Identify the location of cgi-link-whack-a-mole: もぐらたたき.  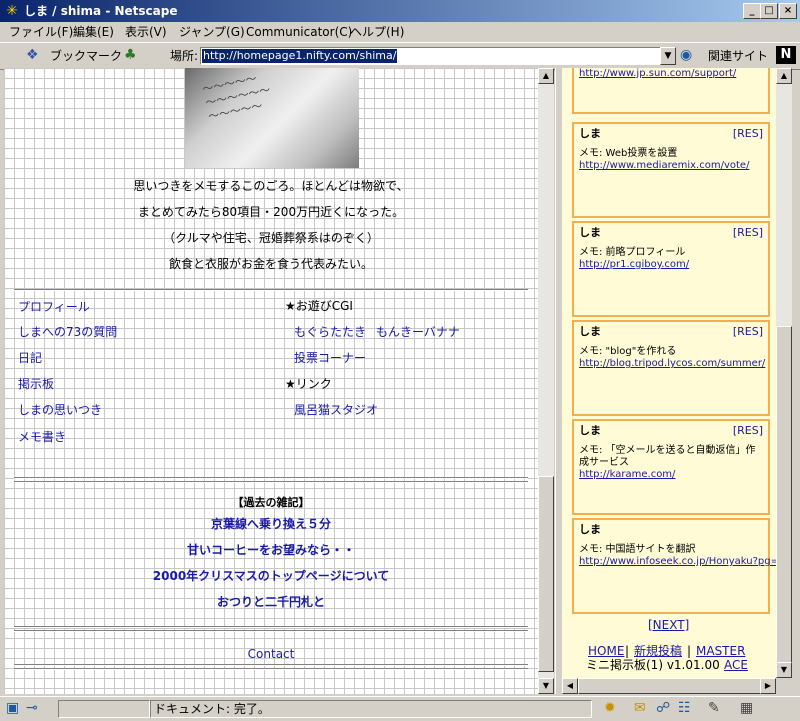
(330, 332).